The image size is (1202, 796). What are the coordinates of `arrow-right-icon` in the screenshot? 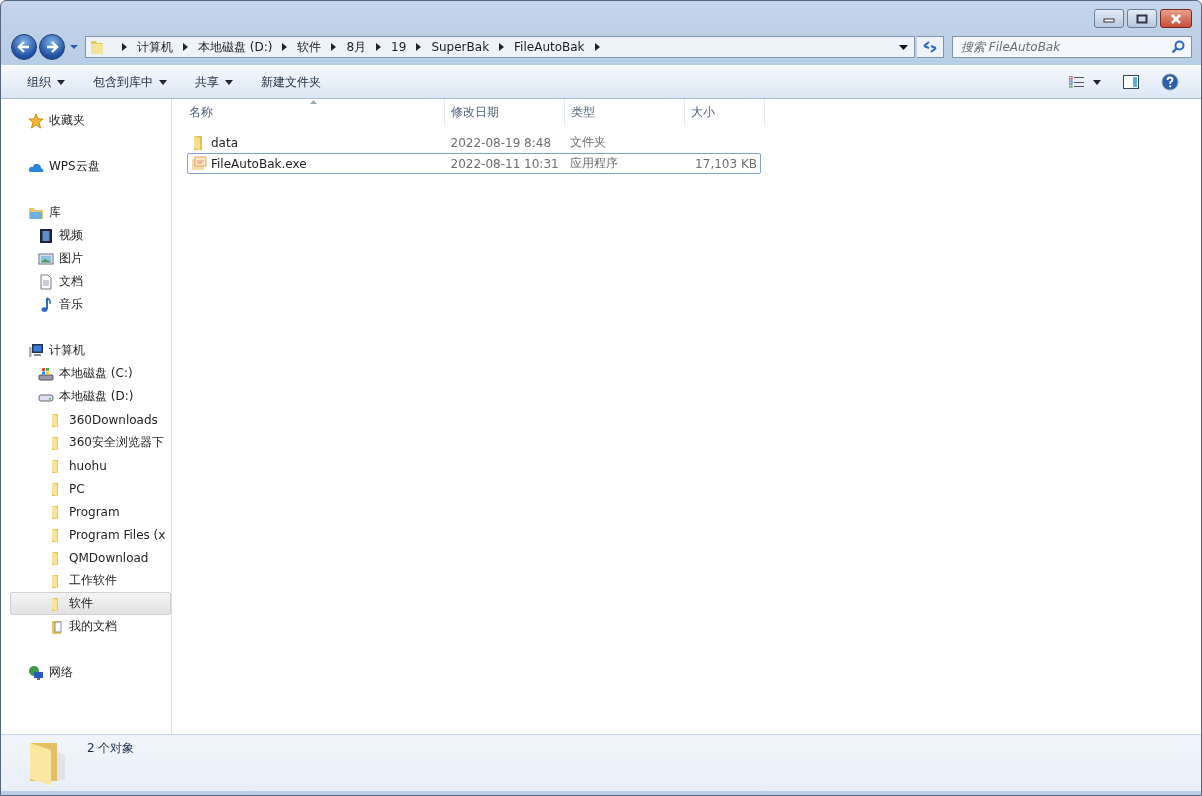 It's located at (52, 47).